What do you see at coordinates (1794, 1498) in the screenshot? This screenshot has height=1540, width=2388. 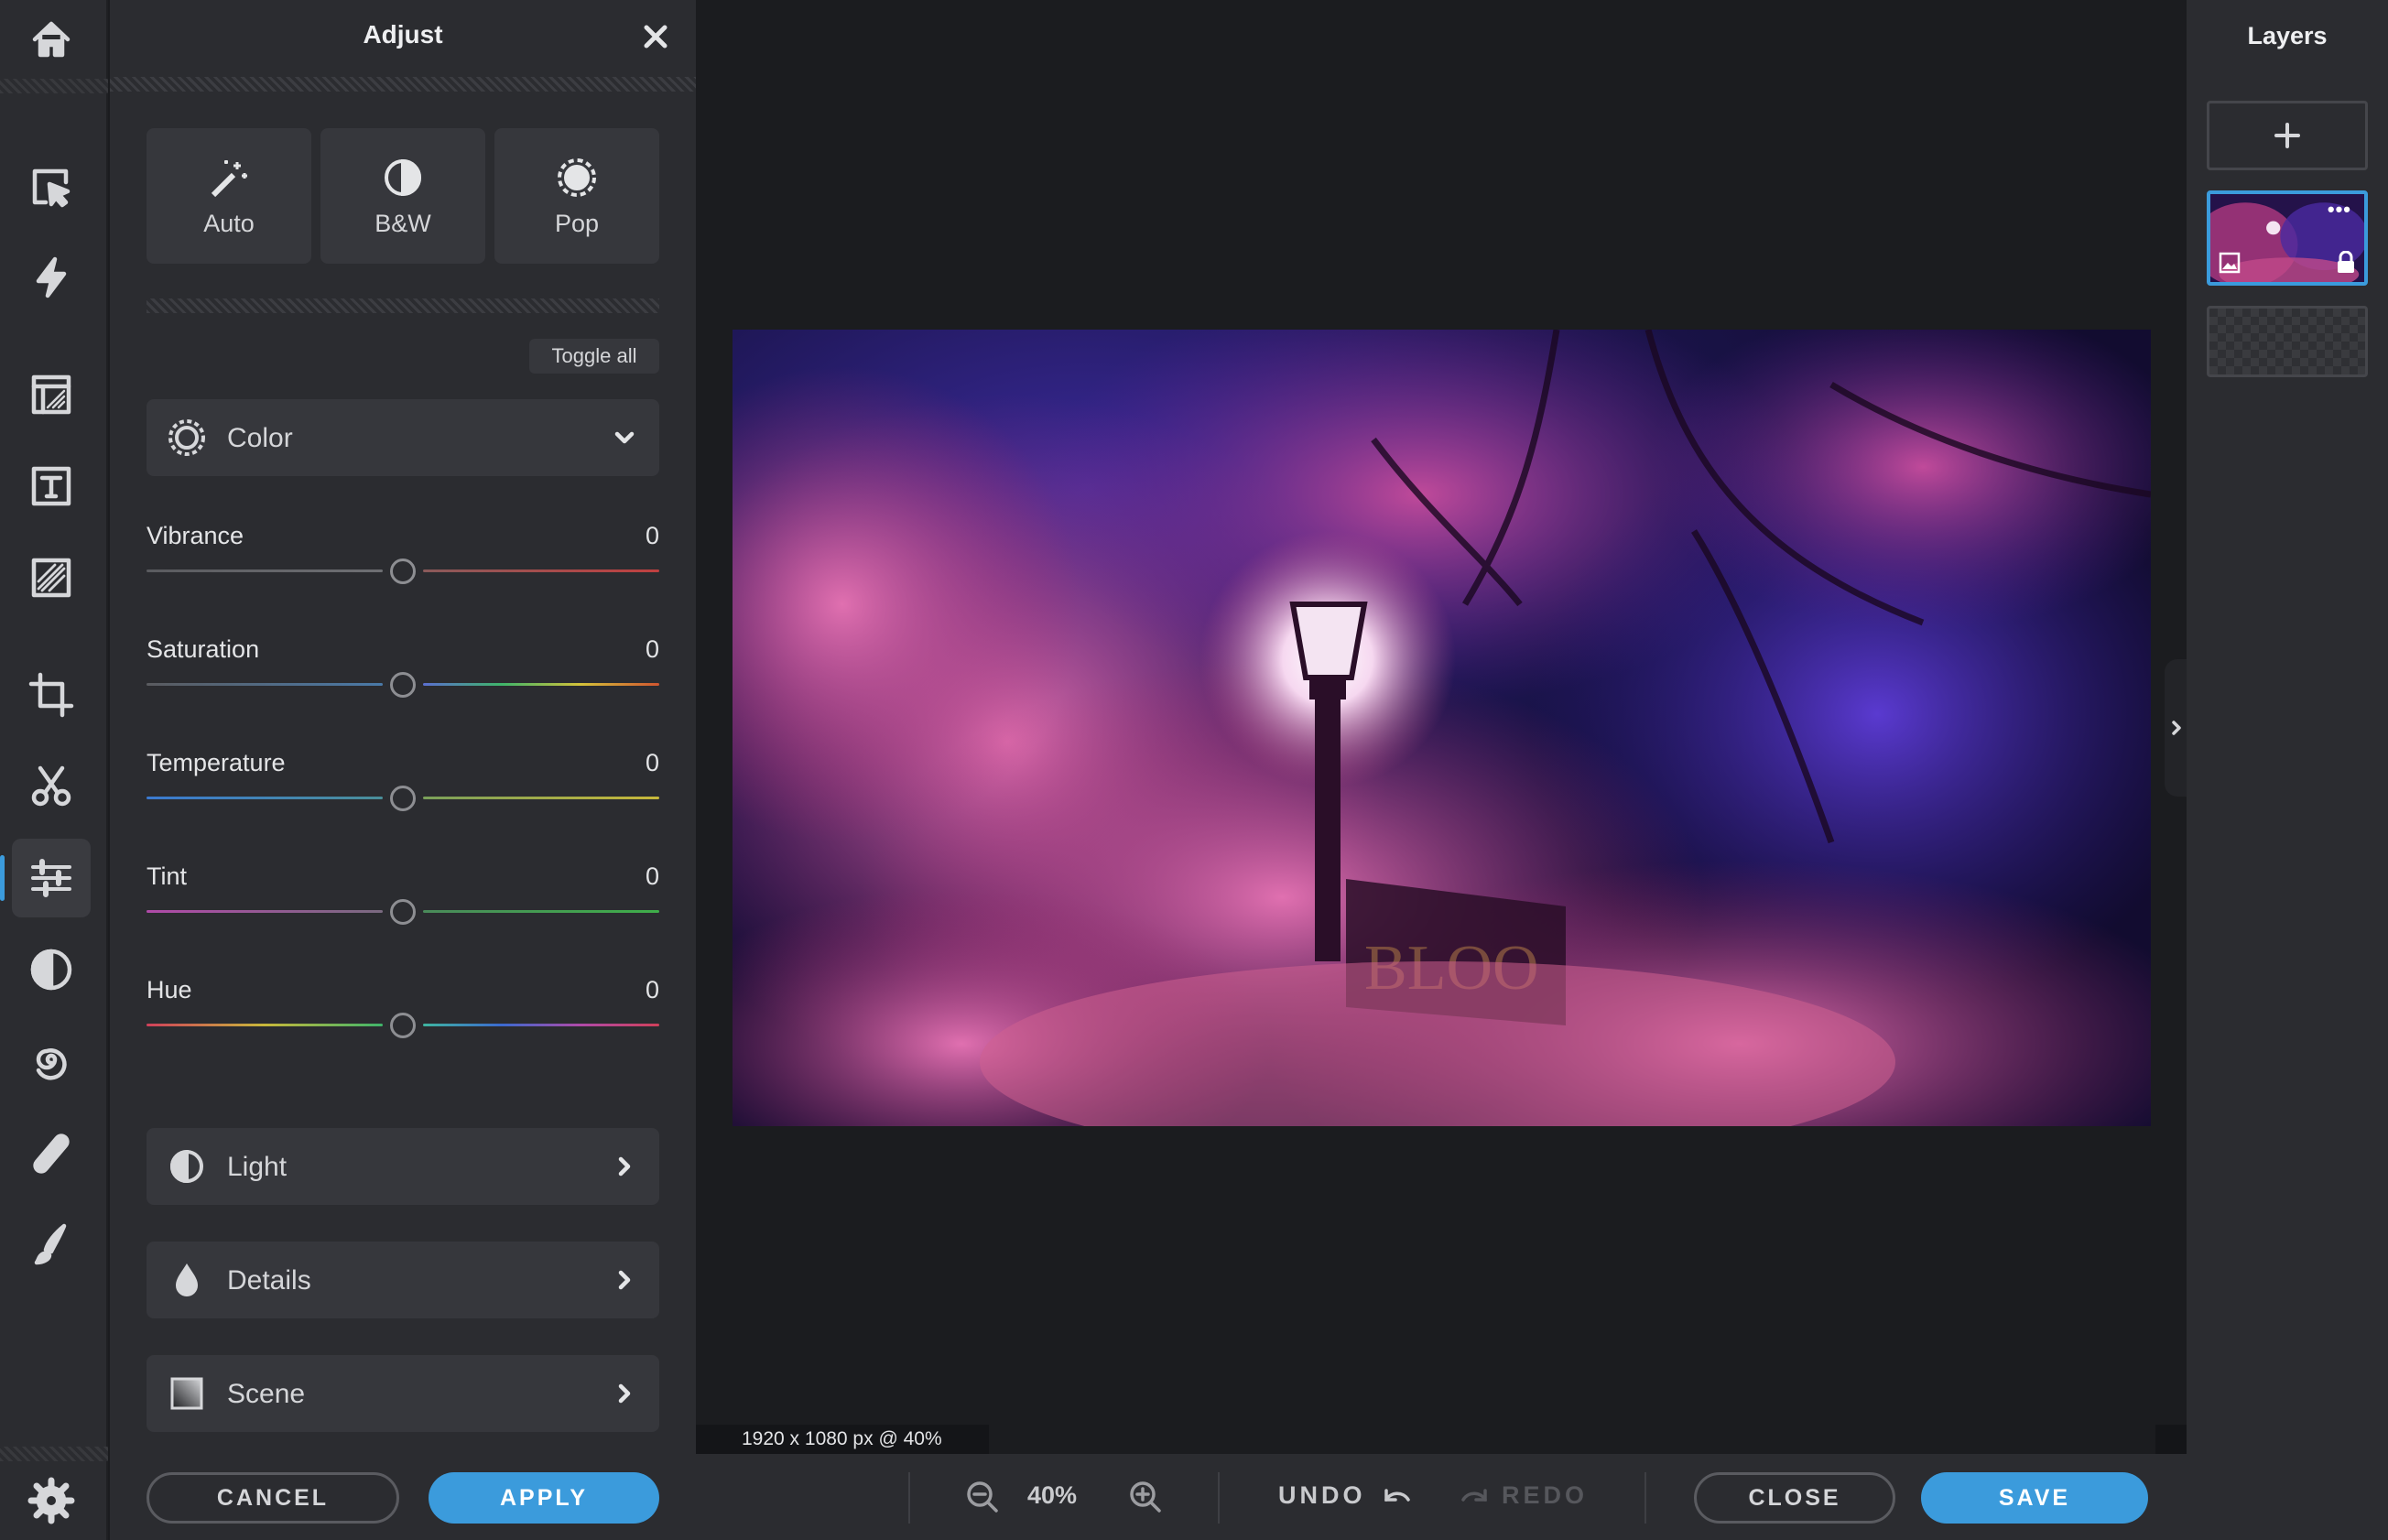 I see `close-button: CLOSE` at bounding box center [1794, 1498].